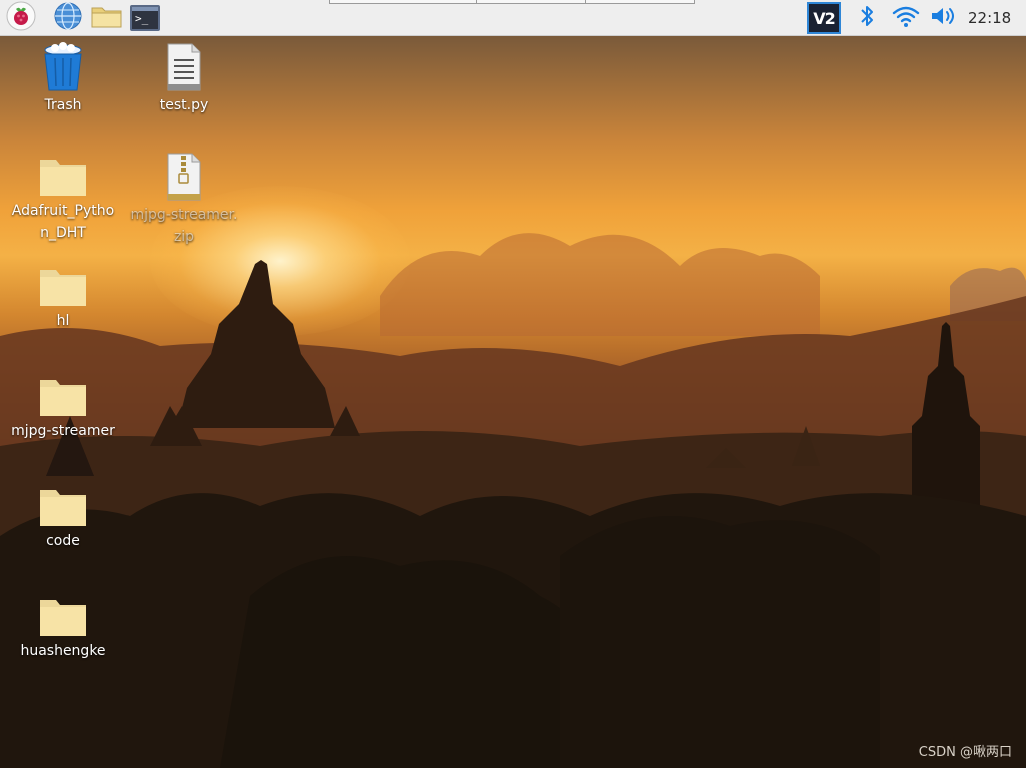 The image size is (1026, 768). Describe the element at coordinates (513, 18) in the screenshot. I see `taskbar: >_ V2 22:18` at that location.